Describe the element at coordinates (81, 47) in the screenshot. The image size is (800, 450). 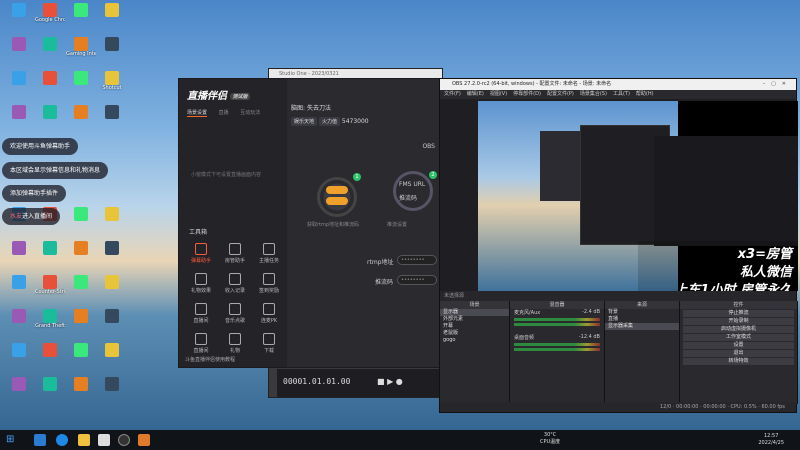
I see `desktop-shortcut: Gaming Interface` at that location.